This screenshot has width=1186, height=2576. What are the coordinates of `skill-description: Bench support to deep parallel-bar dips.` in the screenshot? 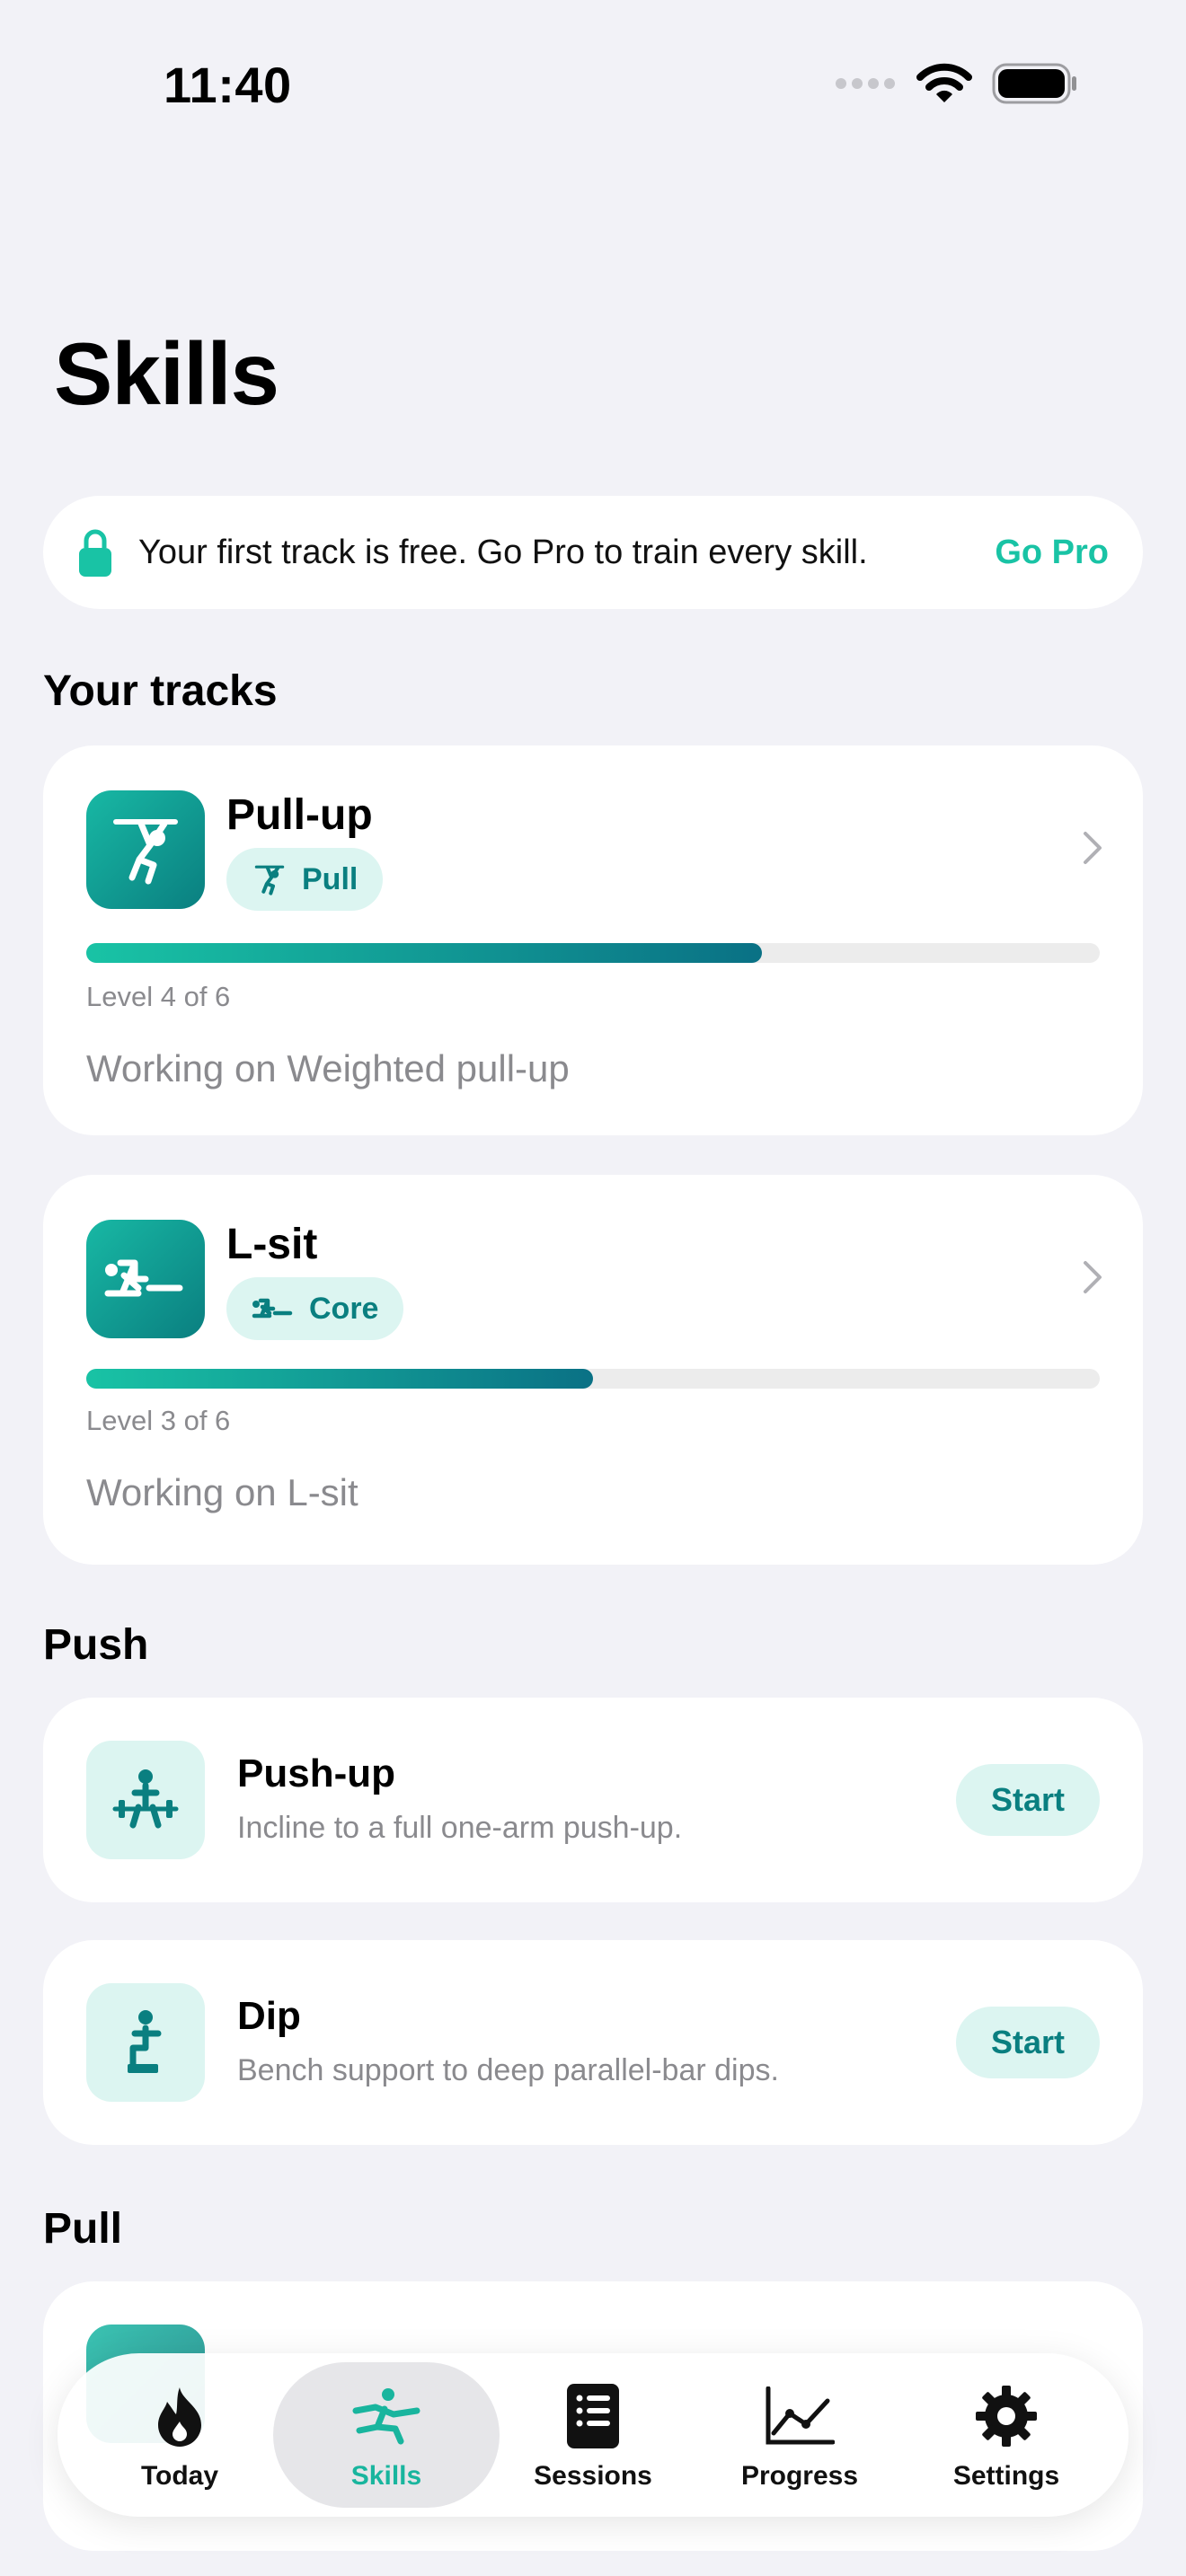 It's located at (508, 2070).